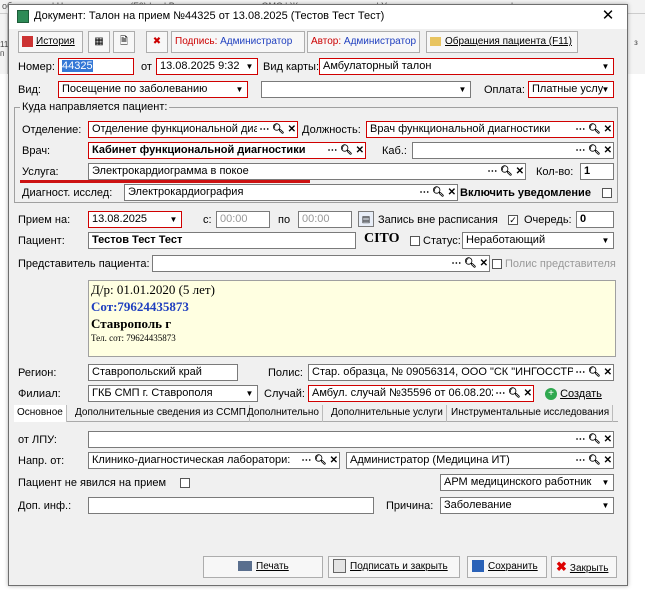 Image resolution: width=645 pixels, height=590 pixels. I want to click on branch-select: ГКБ СМП г. Ставрополя ▼, so click(173, 393).